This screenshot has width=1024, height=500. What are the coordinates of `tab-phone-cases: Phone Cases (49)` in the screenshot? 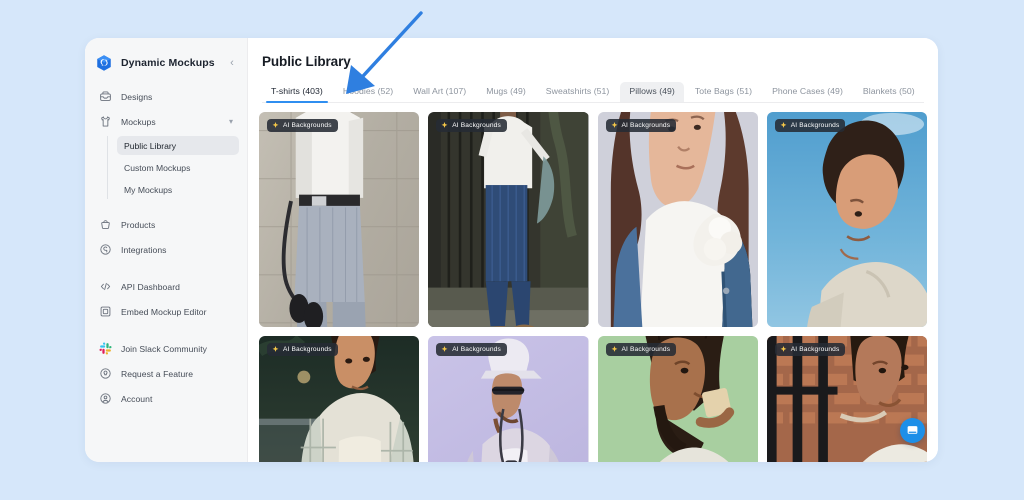 It's located at (807, 92).